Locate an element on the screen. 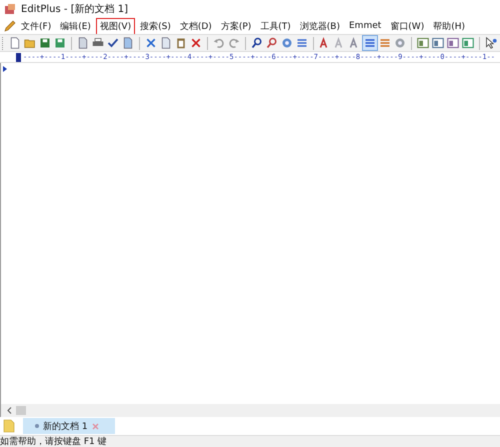 The image size is (500, 447). column-marker-icon is located at coordinates (18, 57).